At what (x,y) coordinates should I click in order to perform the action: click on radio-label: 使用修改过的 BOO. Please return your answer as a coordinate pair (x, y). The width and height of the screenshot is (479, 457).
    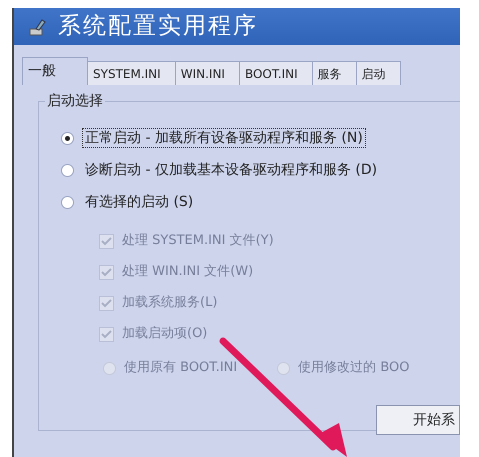
    Looking at the image, I should click on (354, 368).